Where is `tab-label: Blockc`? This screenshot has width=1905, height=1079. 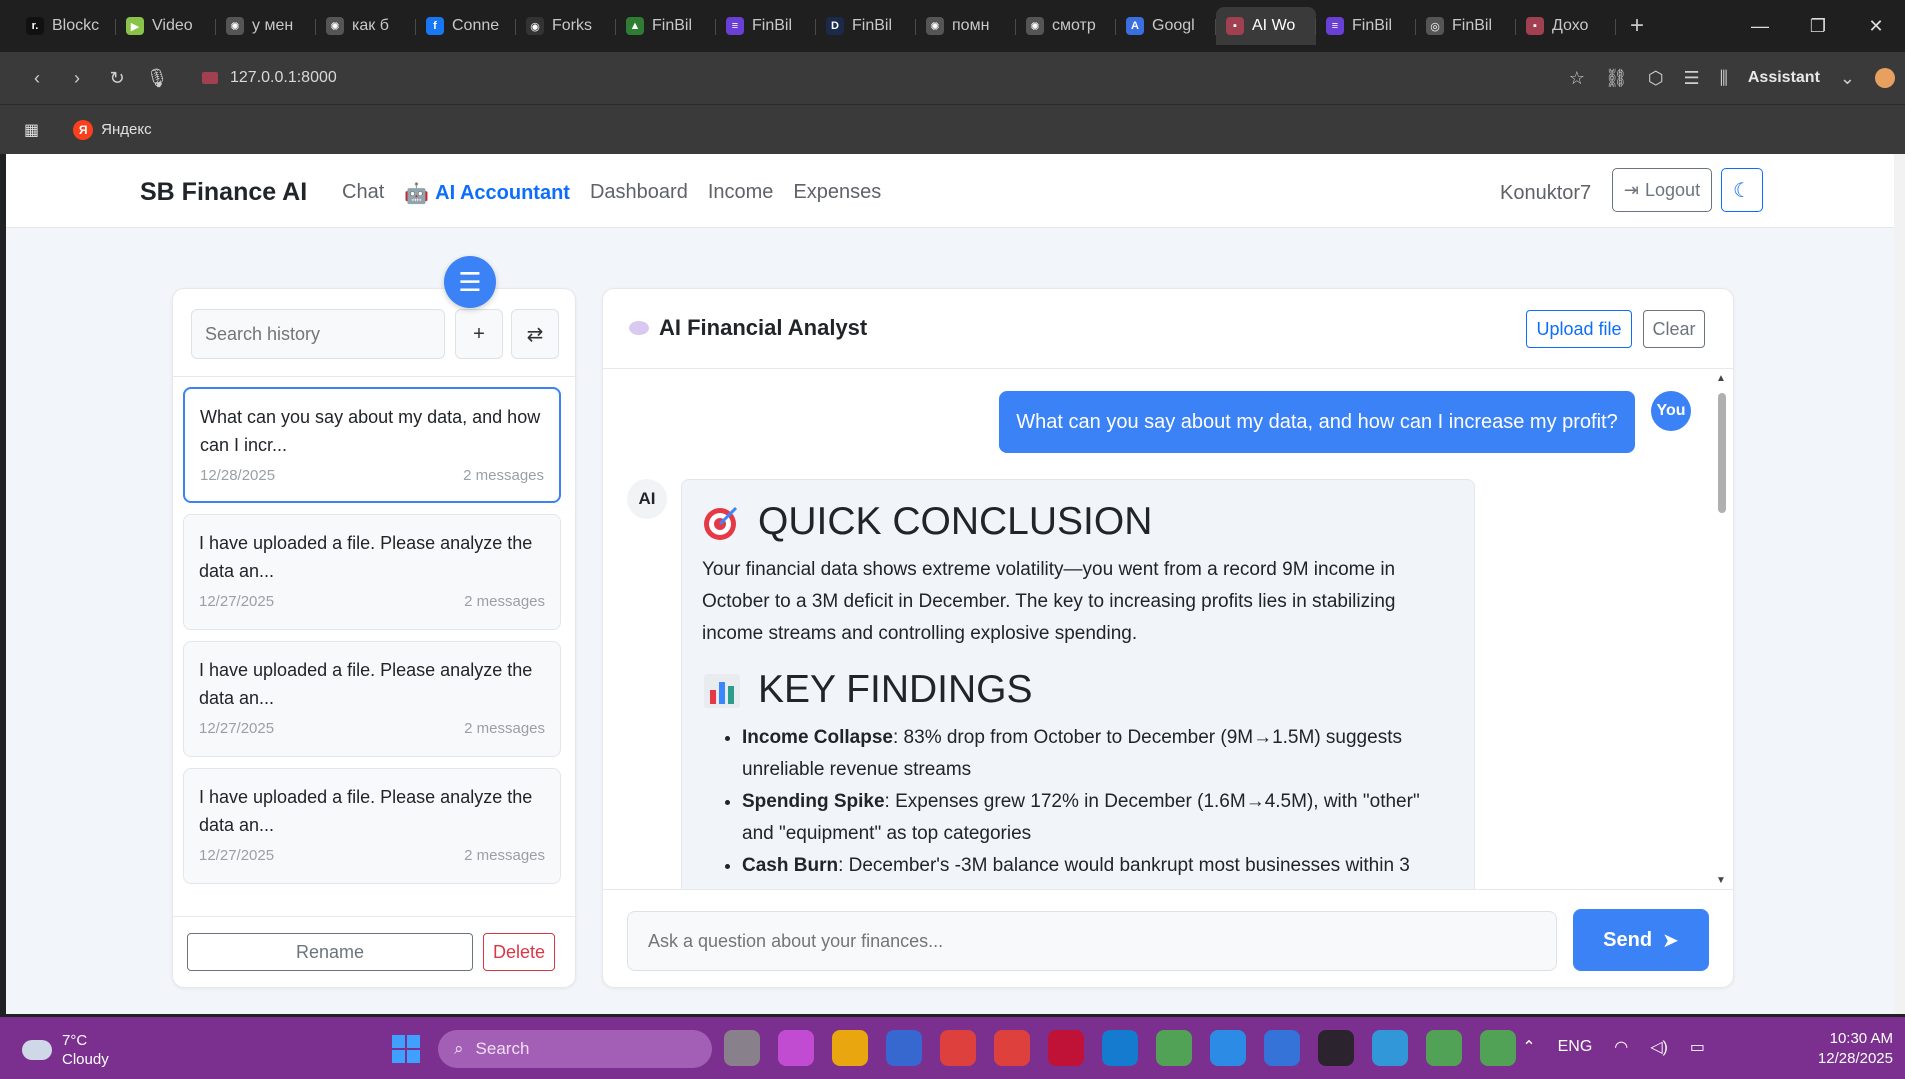
tab-label: Blockc is located at coordinates (76, 25).